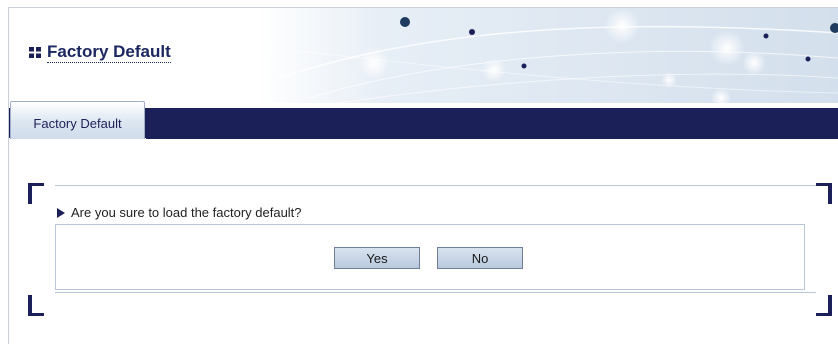 This screenshot has width=838, height=344. I want to click on tab-bar: Factory Default, so click(423, 121).